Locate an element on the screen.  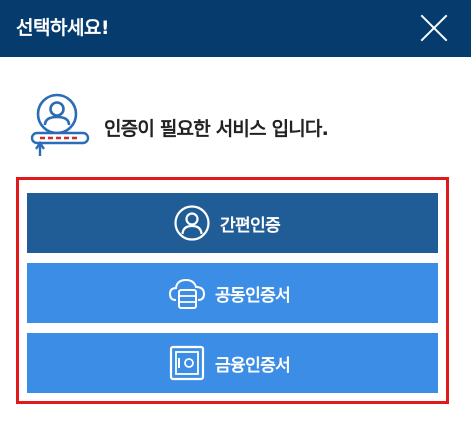
close-icon is located at coordinates (434, 28).